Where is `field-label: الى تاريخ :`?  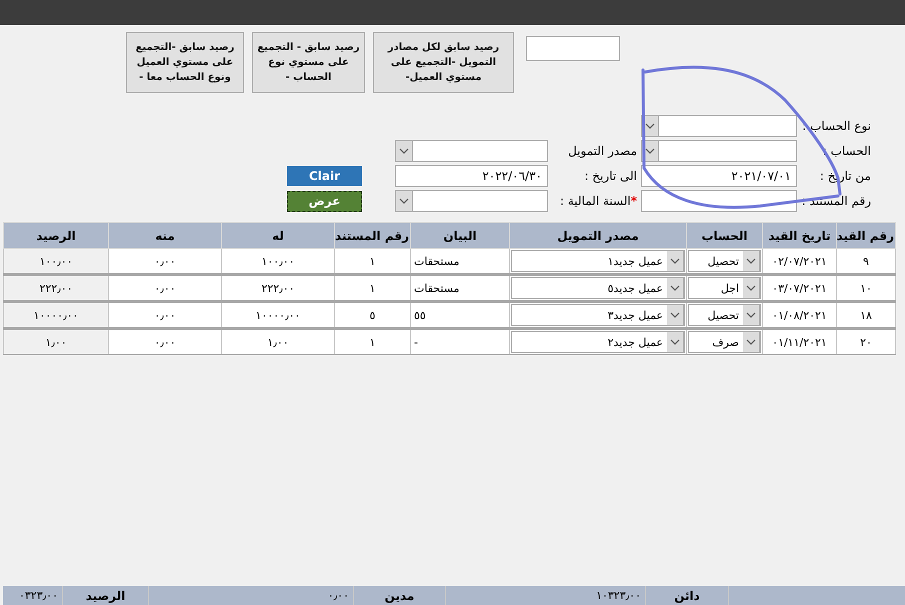 field-label: الى تاريخ : is located at coordinates (610, 176).